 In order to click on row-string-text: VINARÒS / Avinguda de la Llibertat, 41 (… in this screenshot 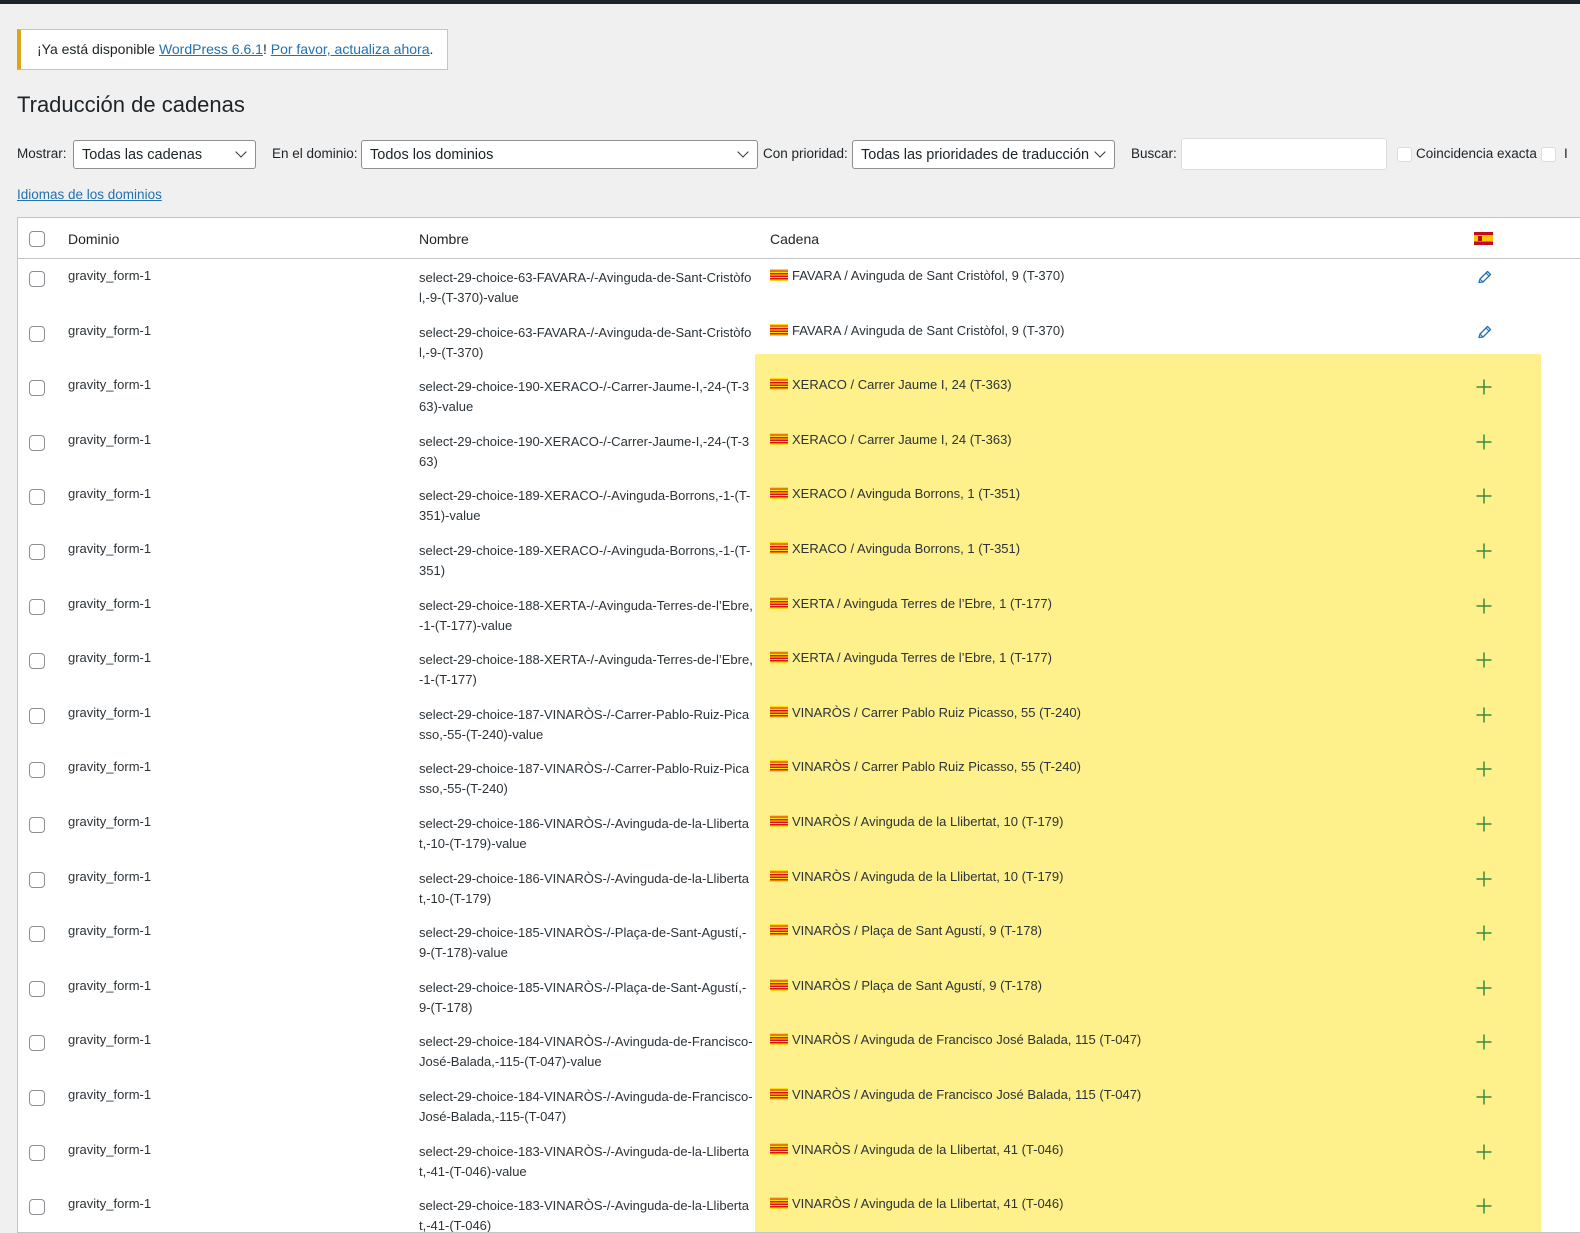, I will do `click(928, 1204)`.